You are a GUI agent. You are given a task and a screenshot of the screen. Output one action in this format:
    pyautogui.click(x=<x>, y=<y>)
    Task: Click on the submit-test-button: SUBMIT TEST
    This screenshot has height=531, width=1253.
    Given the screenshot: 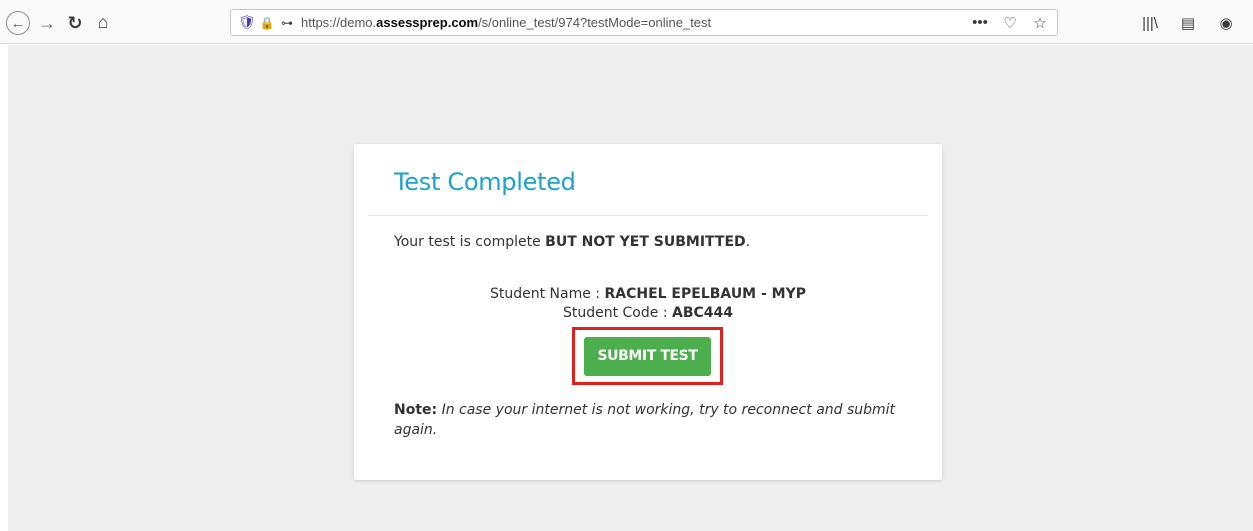 What is the action you would take?
    pyautogui.click(x=647, y=356)
    